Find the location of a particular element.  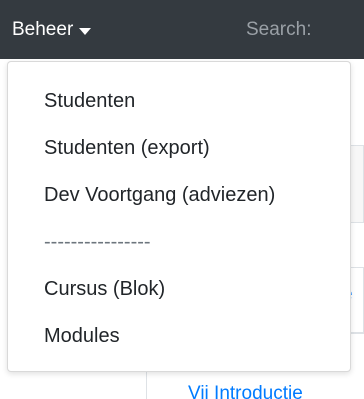

search-label: Search: is located at coordinates (279, 29).